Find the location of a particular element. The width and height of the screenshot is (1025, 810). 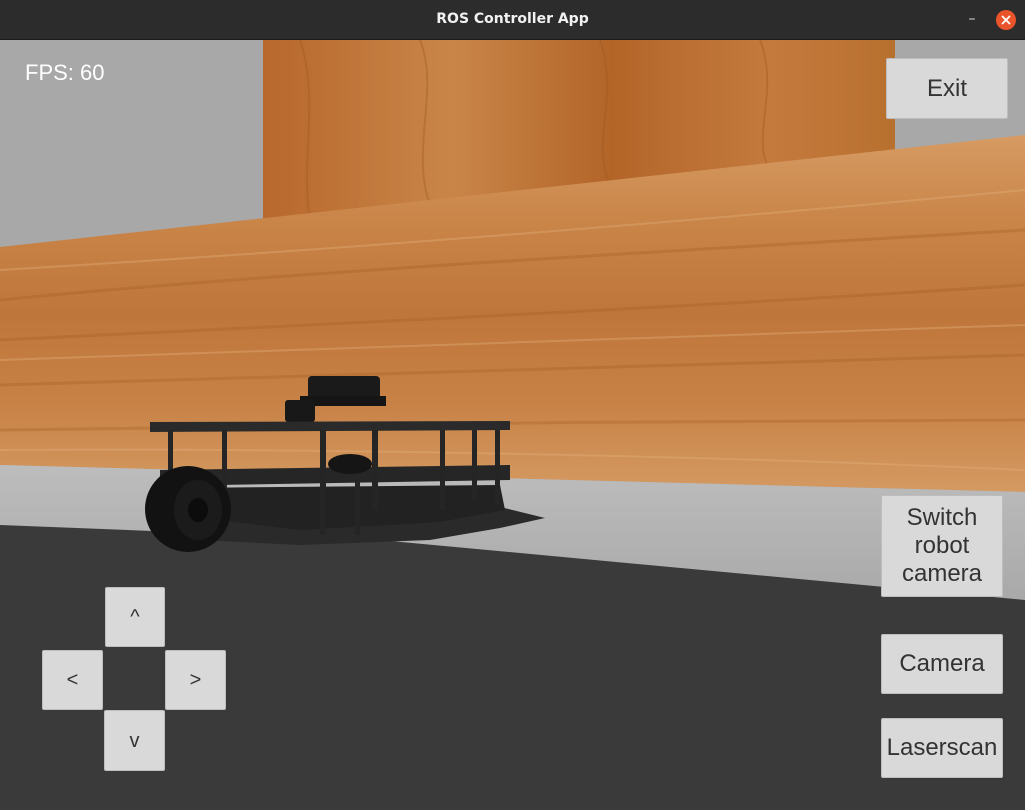

turn-right-button: > is located at coordinates (195, 680).